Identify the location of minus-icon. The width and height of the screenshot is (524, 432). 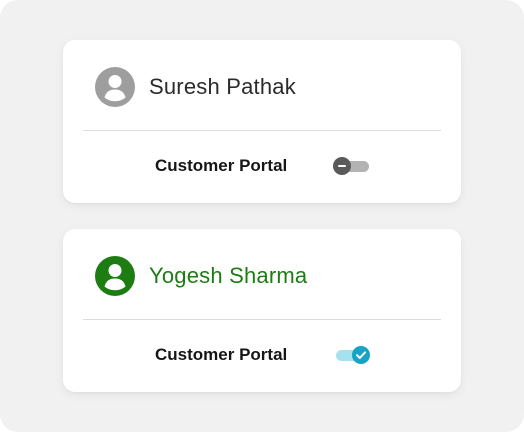
(342, 166).